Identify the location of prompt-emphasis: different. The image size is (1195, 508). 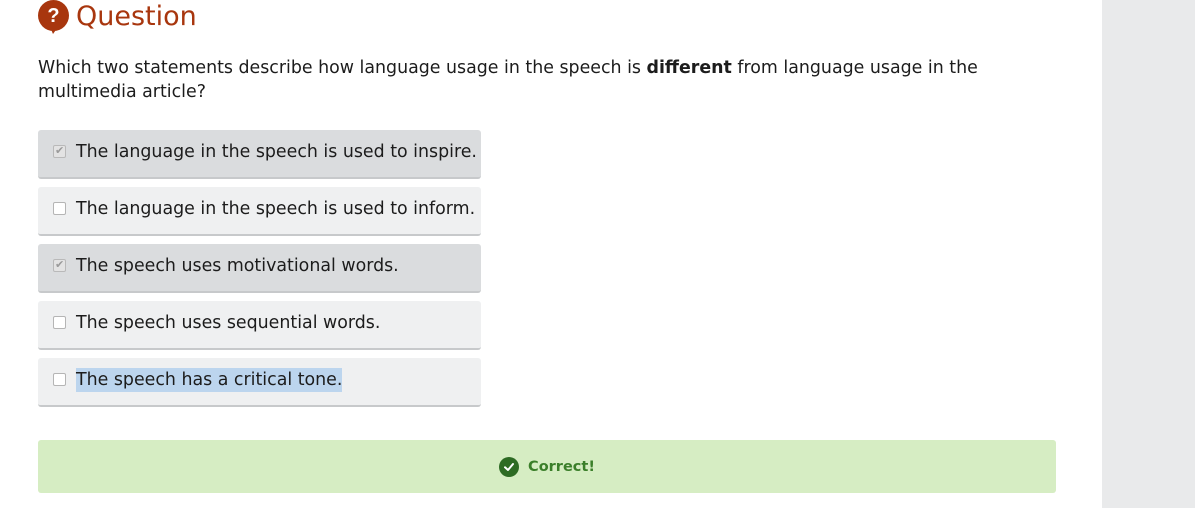
(689, 68).